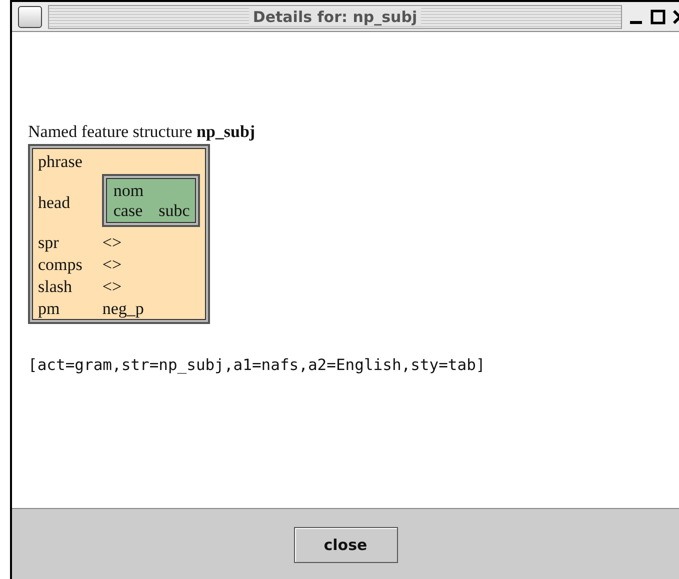 The image size is (679, 579). Describe the element at coordinates (60, 265) in the screenshot. I see `feature-name: comps` at that location.